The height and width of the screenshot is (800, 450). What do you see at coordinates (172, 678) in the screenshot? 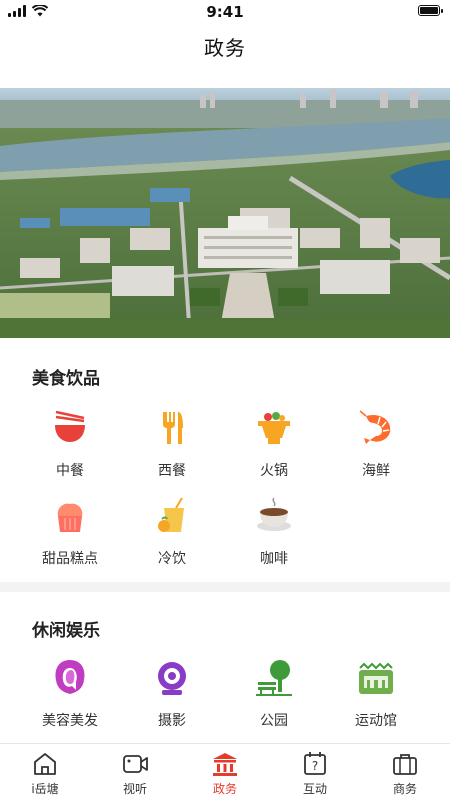
I see `camera-icon` at bounding box center [172, 678].